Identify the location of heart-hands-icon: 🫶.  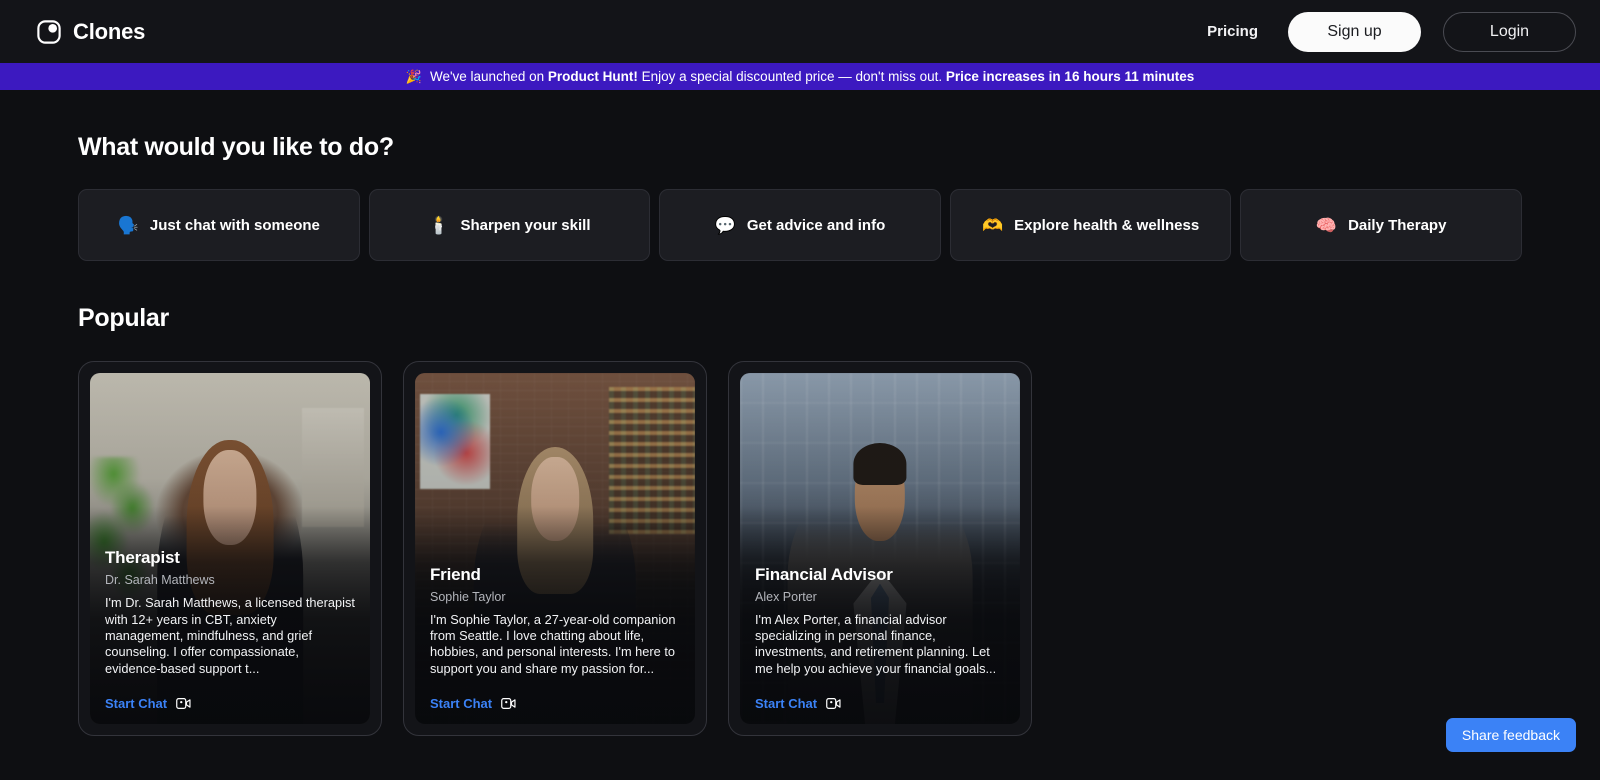
(992, 225).